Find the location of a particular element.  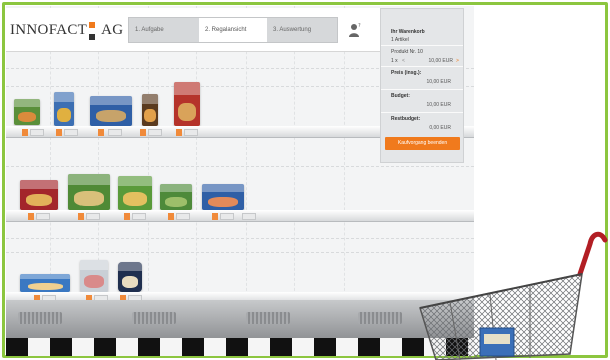

shelf-base-counter is located at coordinates (240, 320).